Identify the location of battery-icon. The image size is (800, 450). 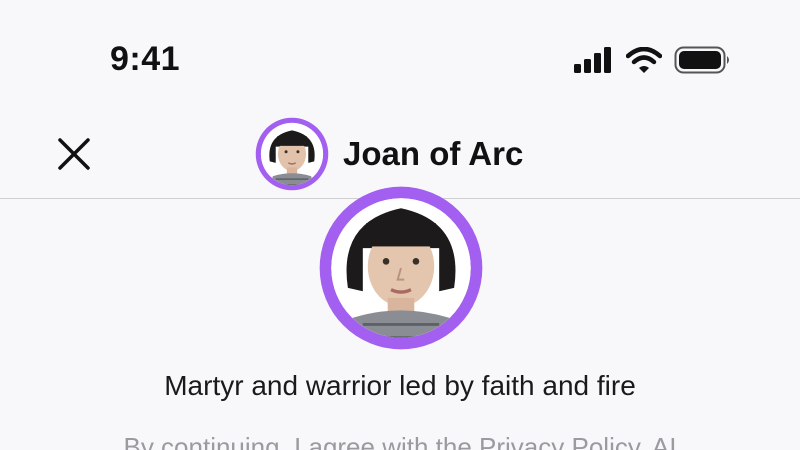
(701, 60).